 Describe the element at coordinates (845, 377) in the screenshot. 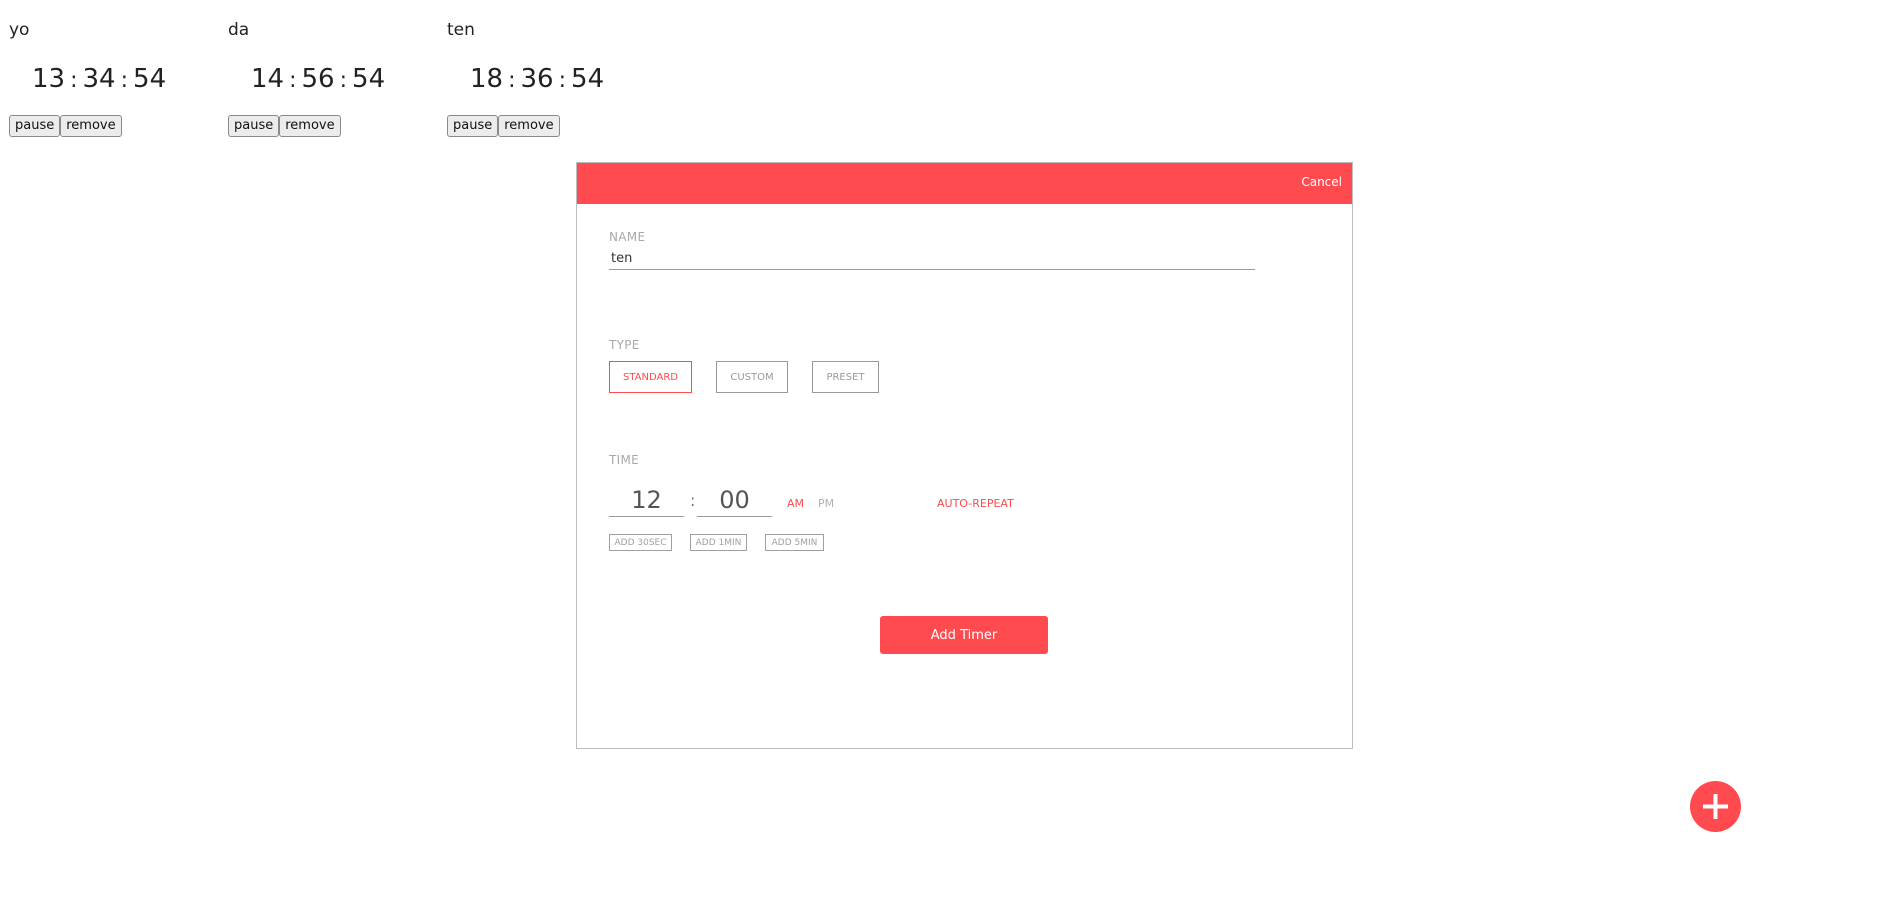

I see `type-preset-button: PRESET` at that location.